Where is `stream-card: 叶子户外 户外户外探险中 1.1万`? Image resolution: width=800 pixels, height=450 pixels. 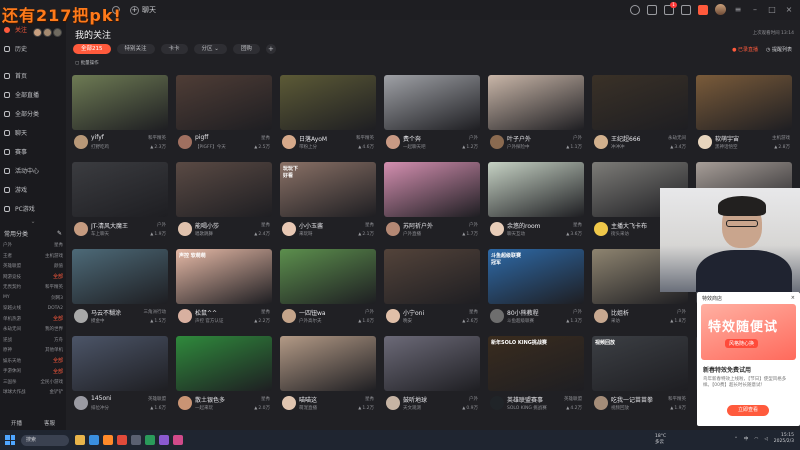
stream-card: 叶子户外 户外户外探险中 1.1万 is located at coordinates (536, 118).